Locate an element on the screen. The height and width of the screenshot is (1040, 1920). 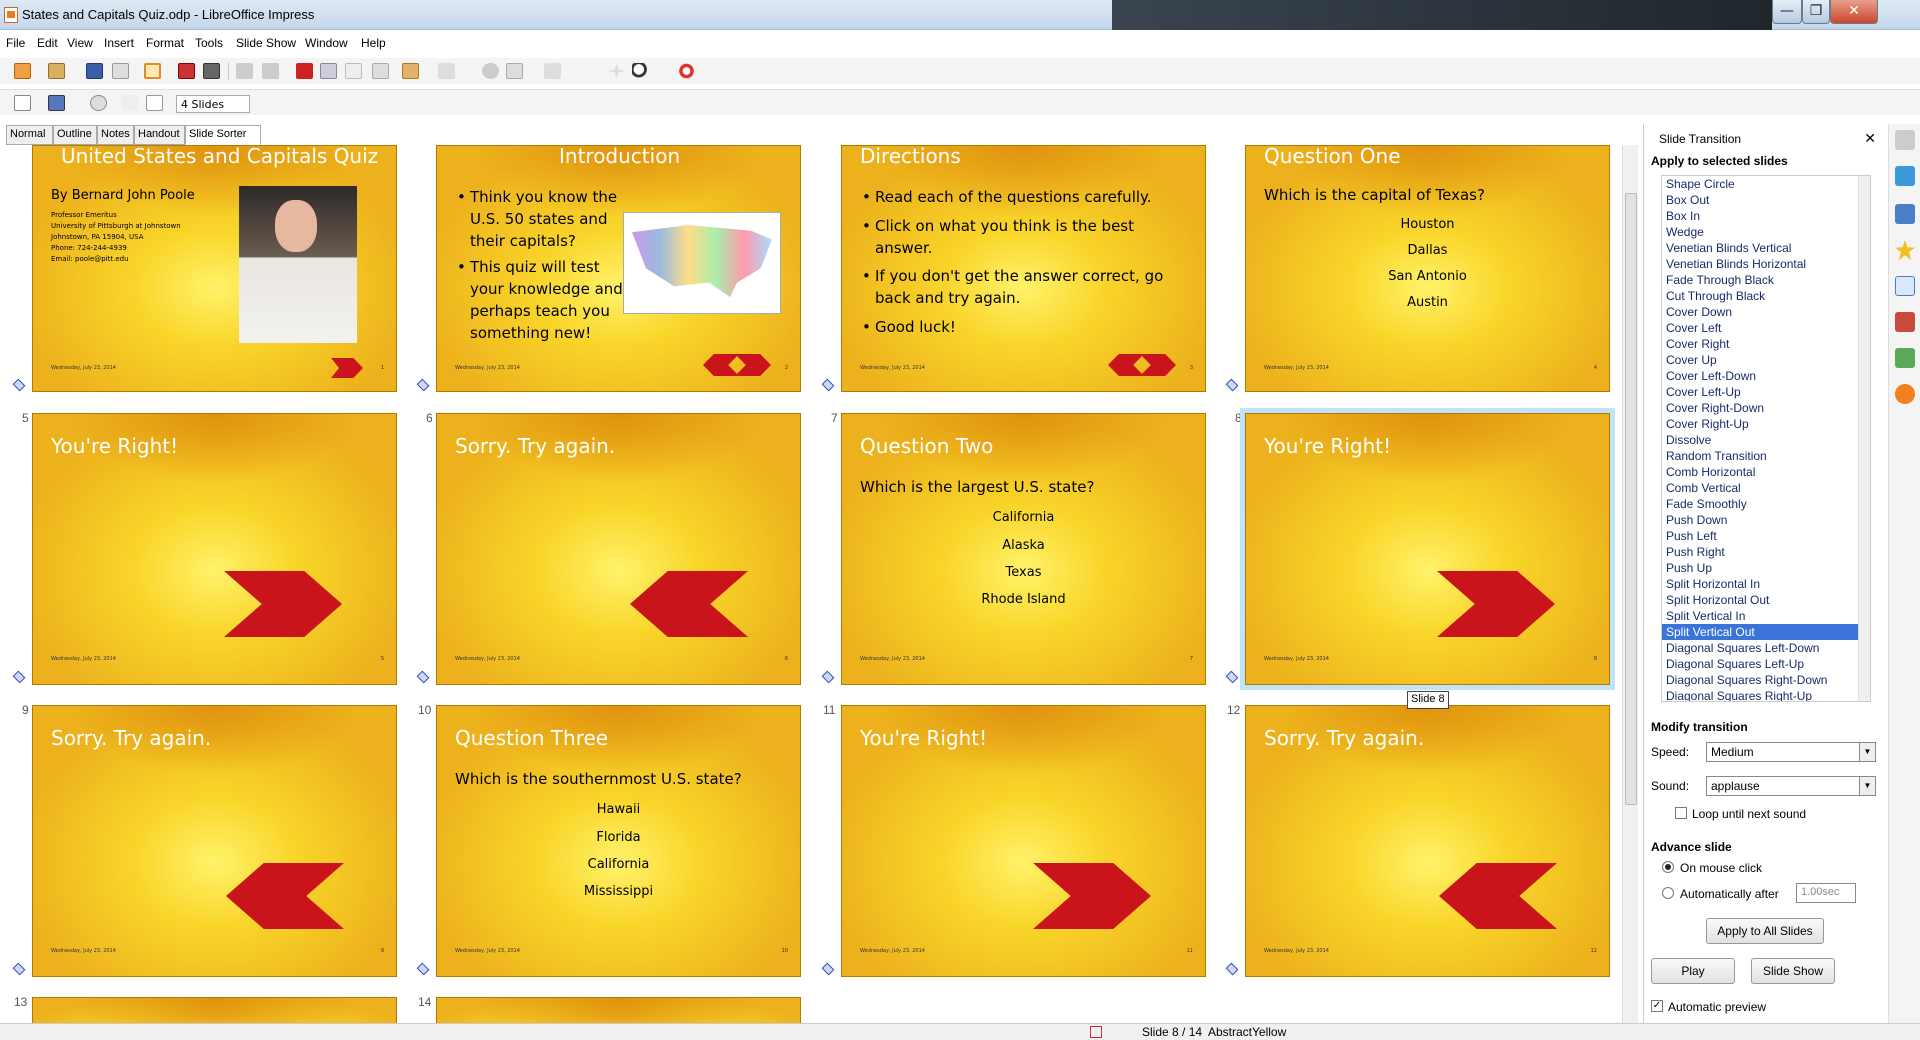
sorter-scrollbar is located at coordinates (1630, 584).